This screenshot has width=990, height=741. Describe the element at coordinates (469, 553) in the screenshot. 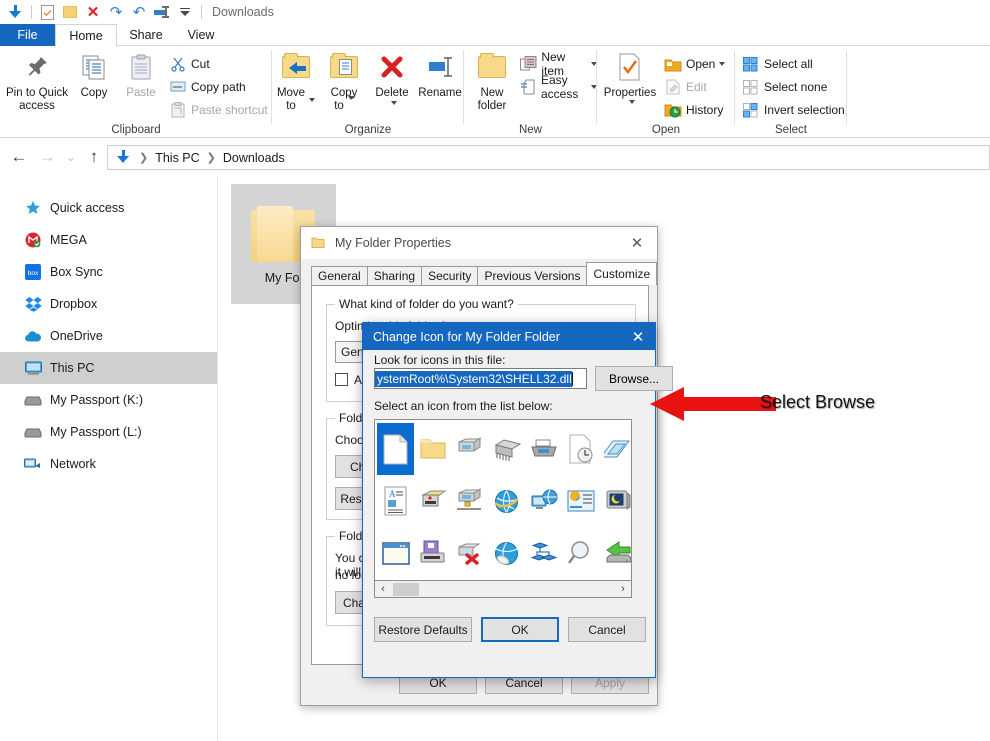

I see `icon-cell-disconnected-drive` at that location.